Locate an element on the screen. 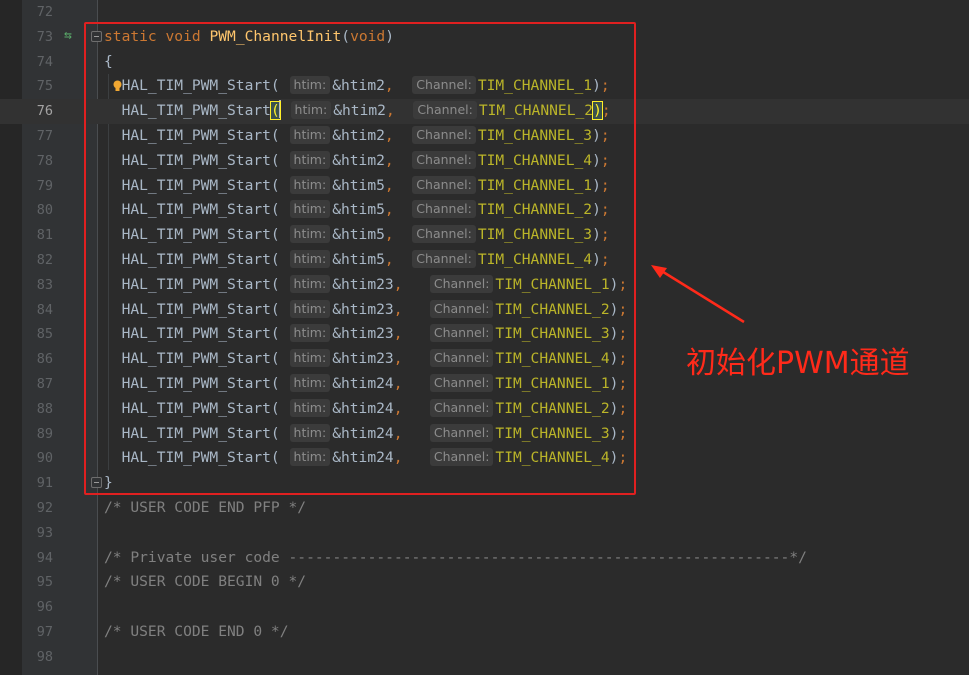 The width and height of the screenshot is (969, 675). annotation-label: 初始化PWM通道 is located at coordinates (798, 363).